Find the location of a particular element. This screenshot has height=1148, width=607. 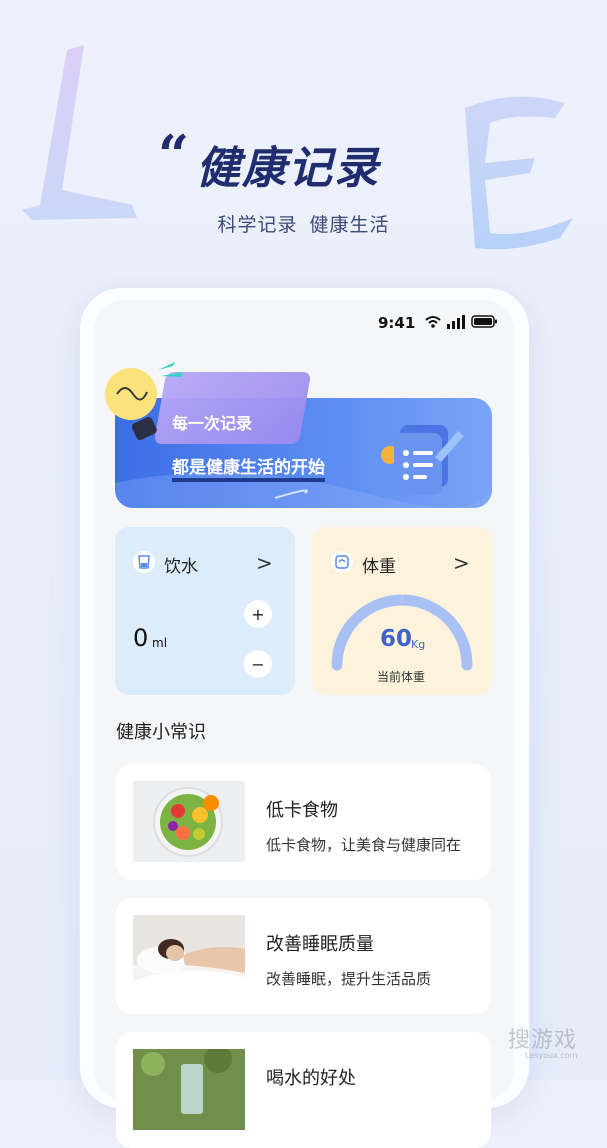

tip-title: 低卡食物 is located at coordinates (302, 810).